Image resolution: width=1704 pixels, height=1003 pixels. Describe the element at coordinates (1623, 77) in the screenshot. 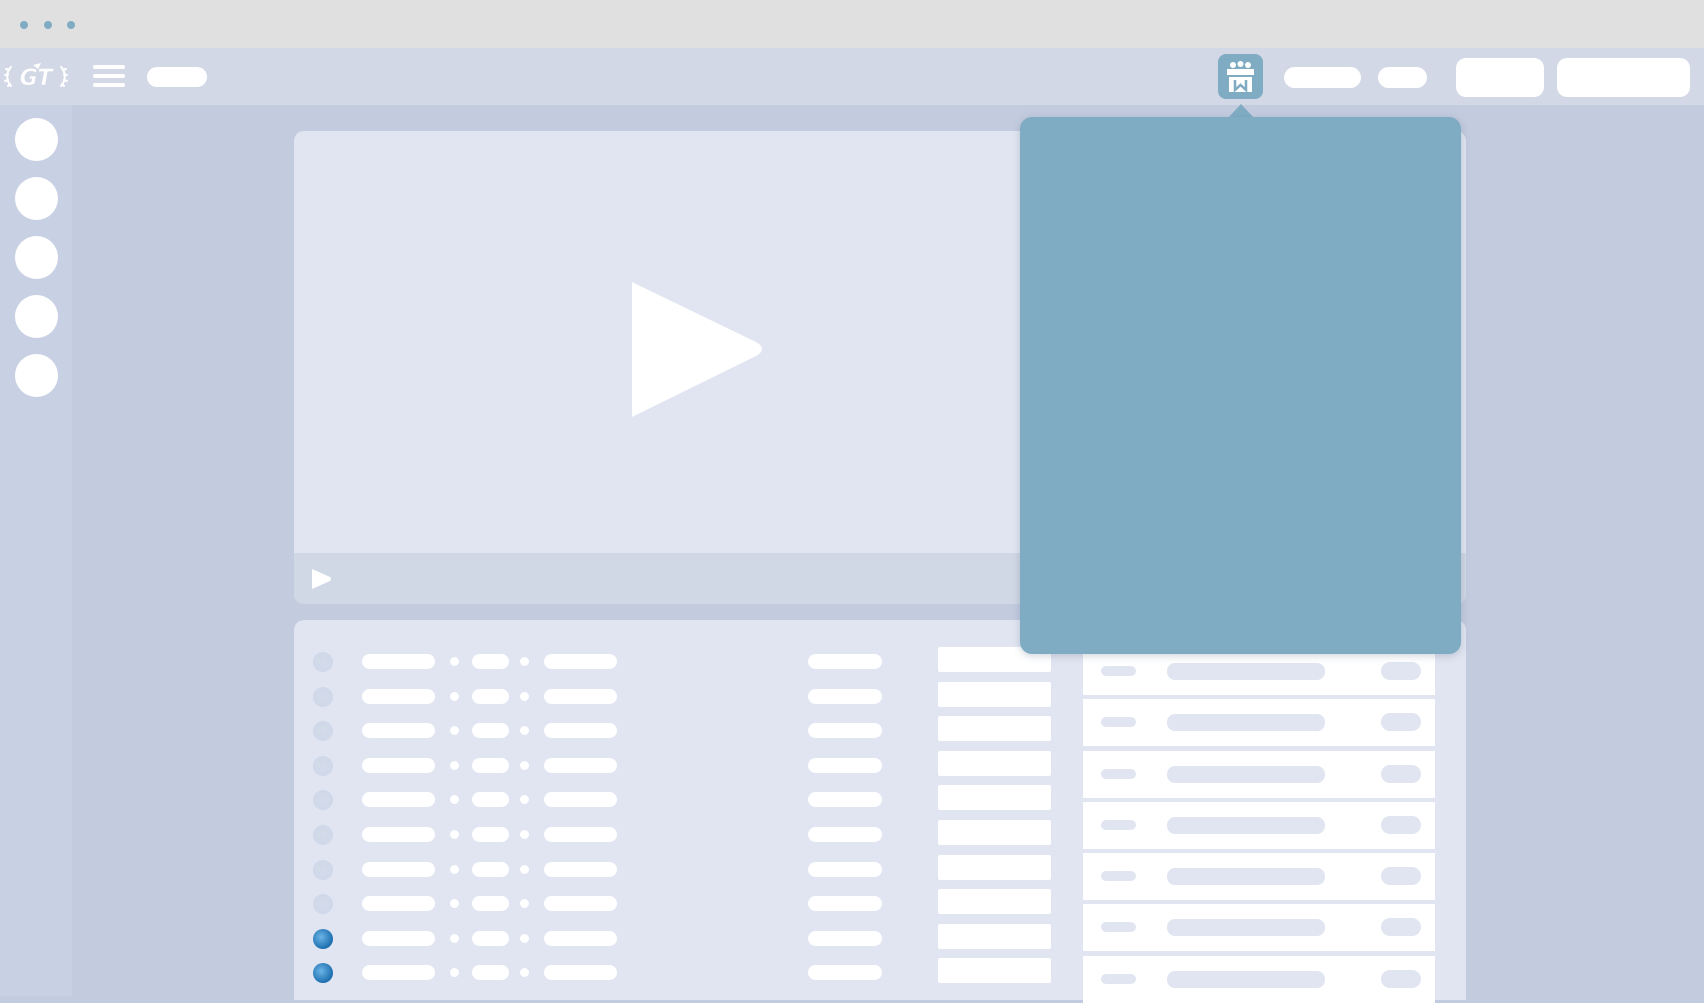

I see `signup-button` at that location.